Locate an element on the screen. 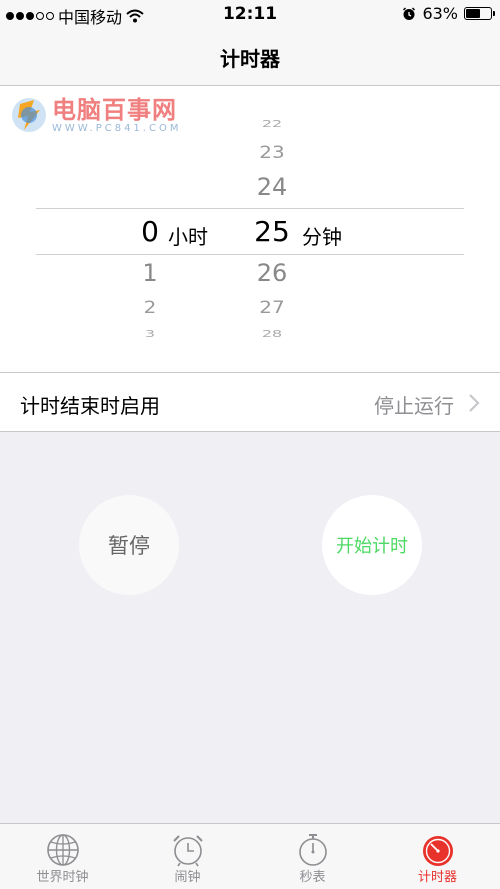 This screenshot has width=500, height=889. chevron-right-icon is located at coordinates (474, 403).